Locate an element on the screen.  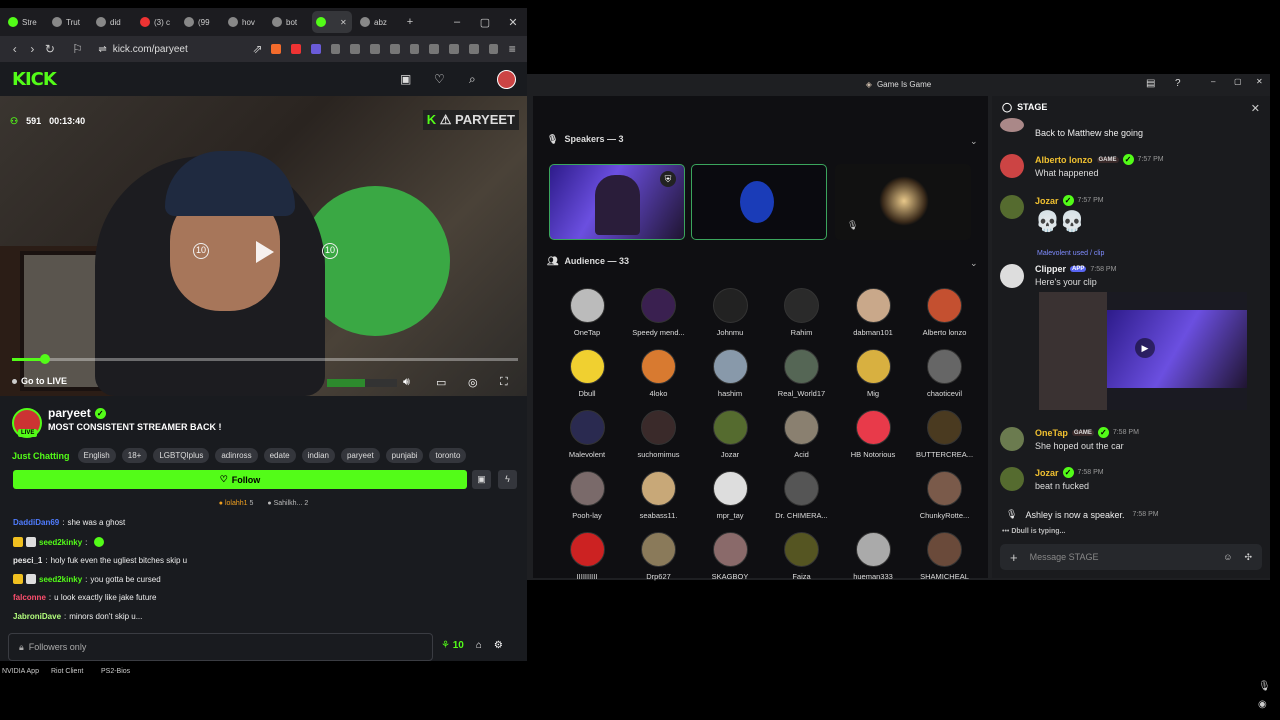
audience-member: Faiza is located at coordinates (802, 556).